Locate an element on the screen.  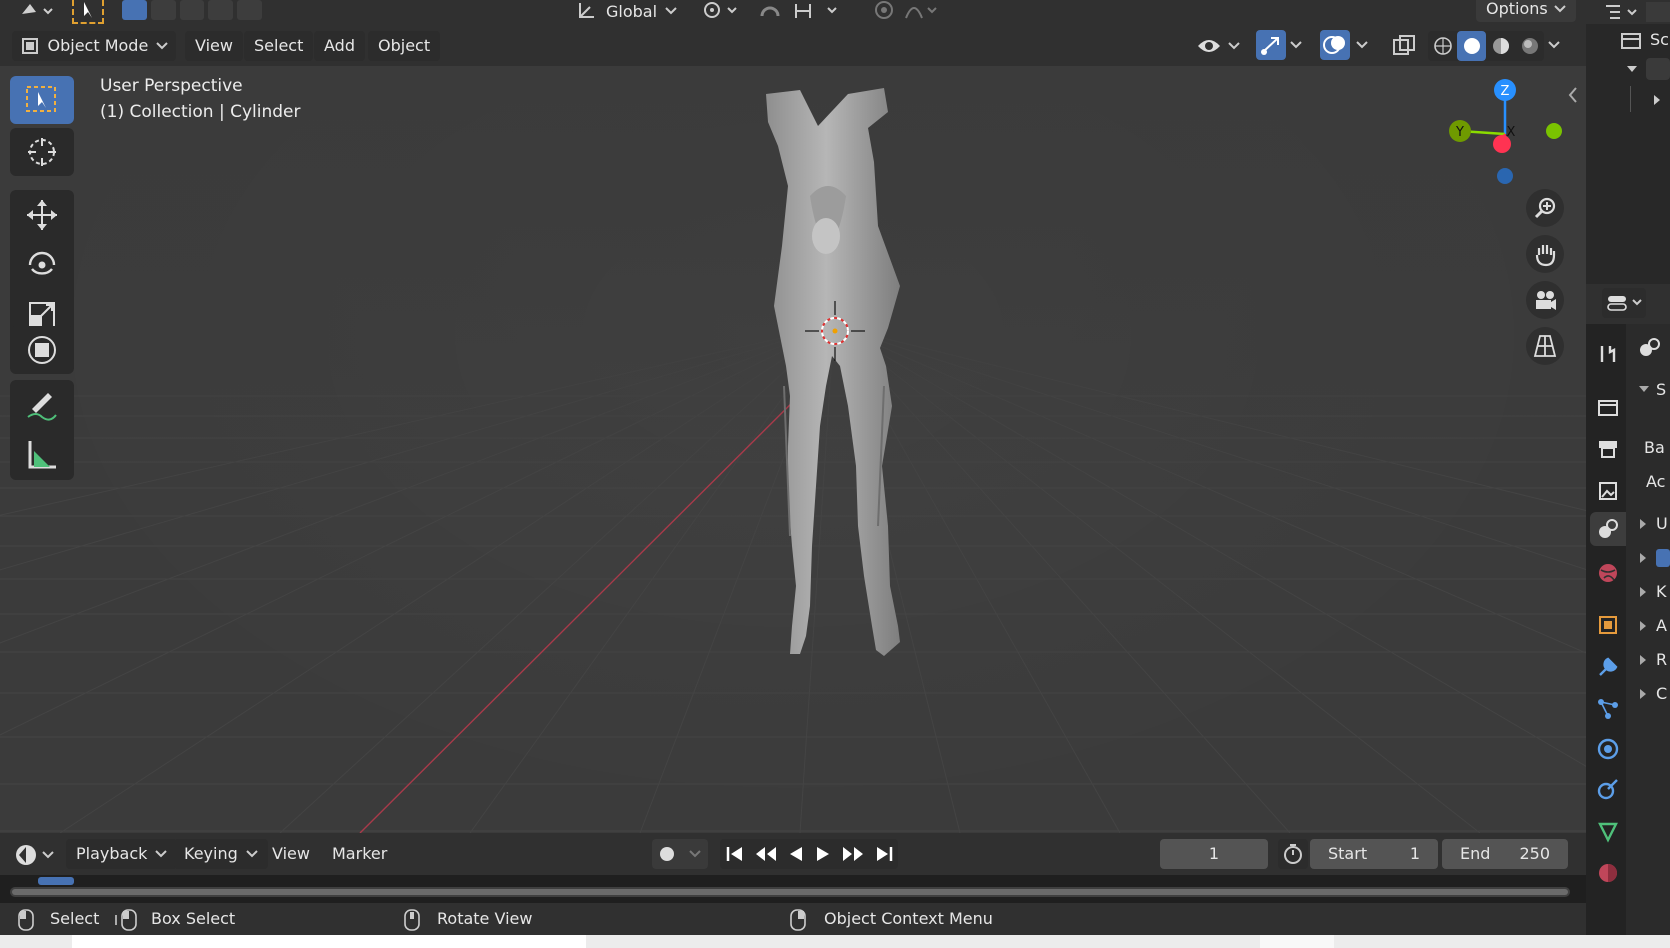
select-tool-icon is located at coordinates (88, 12).